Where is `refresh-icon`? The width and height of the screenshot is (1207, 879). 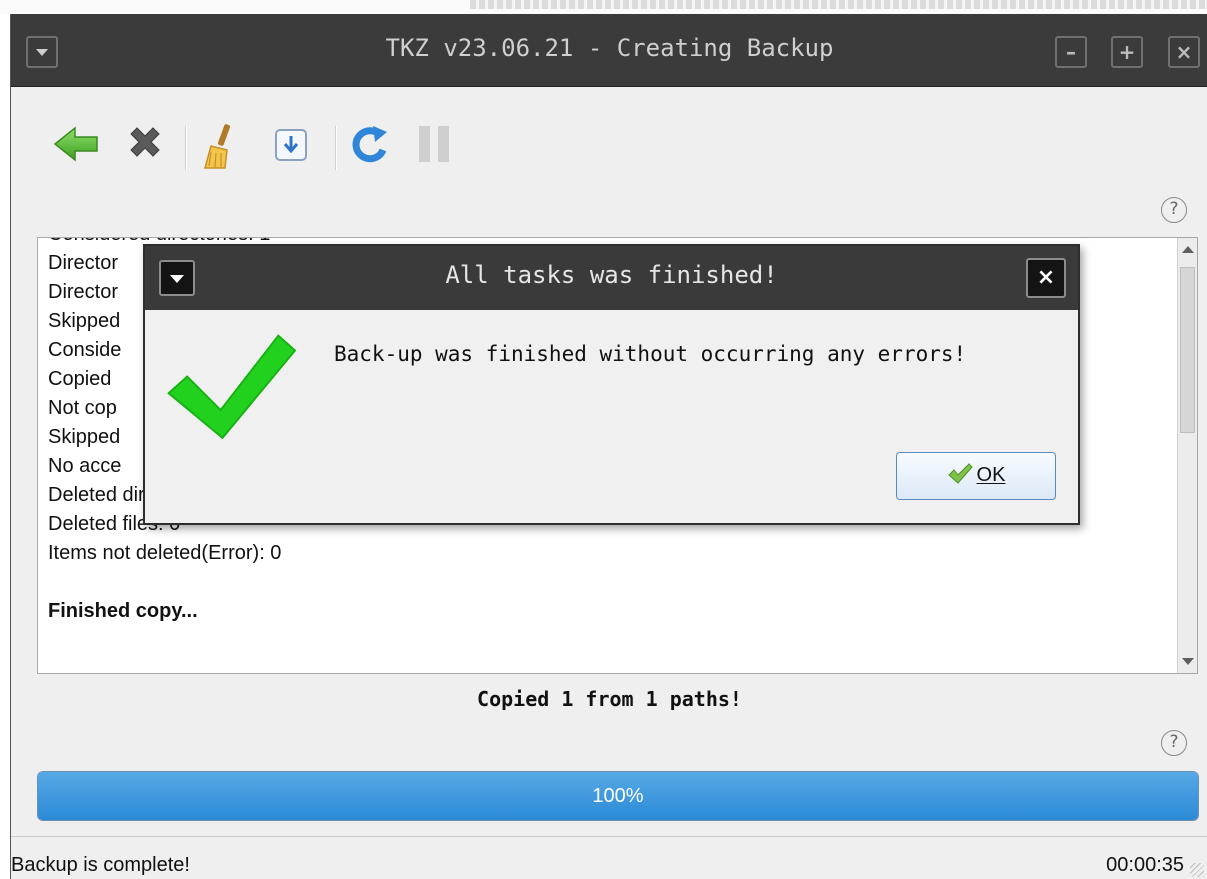 refresh-icon is located at coordinates (369, 145).